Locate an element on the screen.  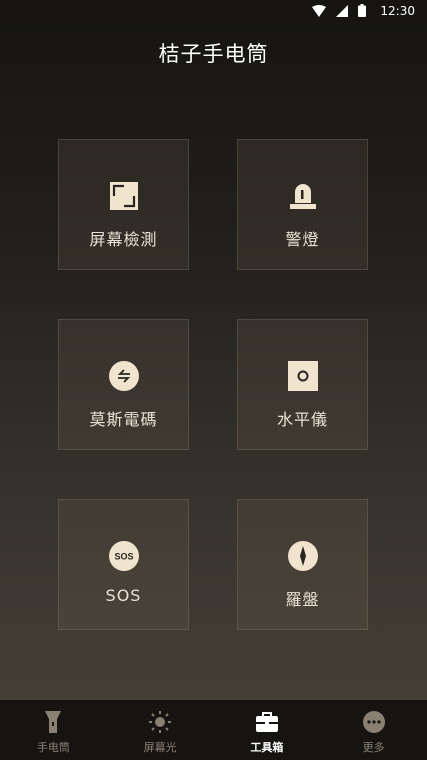
tab-screen-light: 屏幕光 is located at coordinates (160, 730).